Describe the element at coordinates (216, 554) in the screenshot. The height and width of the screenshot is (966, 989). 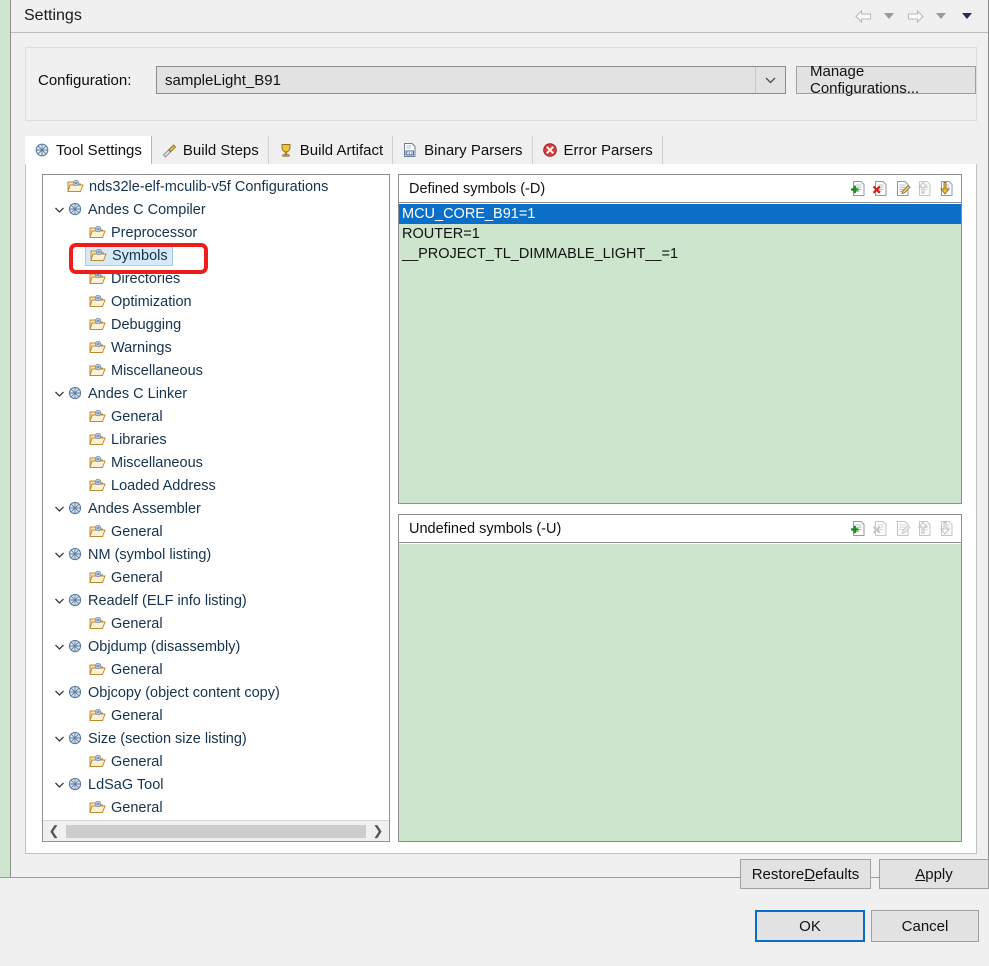
I see `tree-item-nm-symbol-listing: NM (symbol listing)` at that location.